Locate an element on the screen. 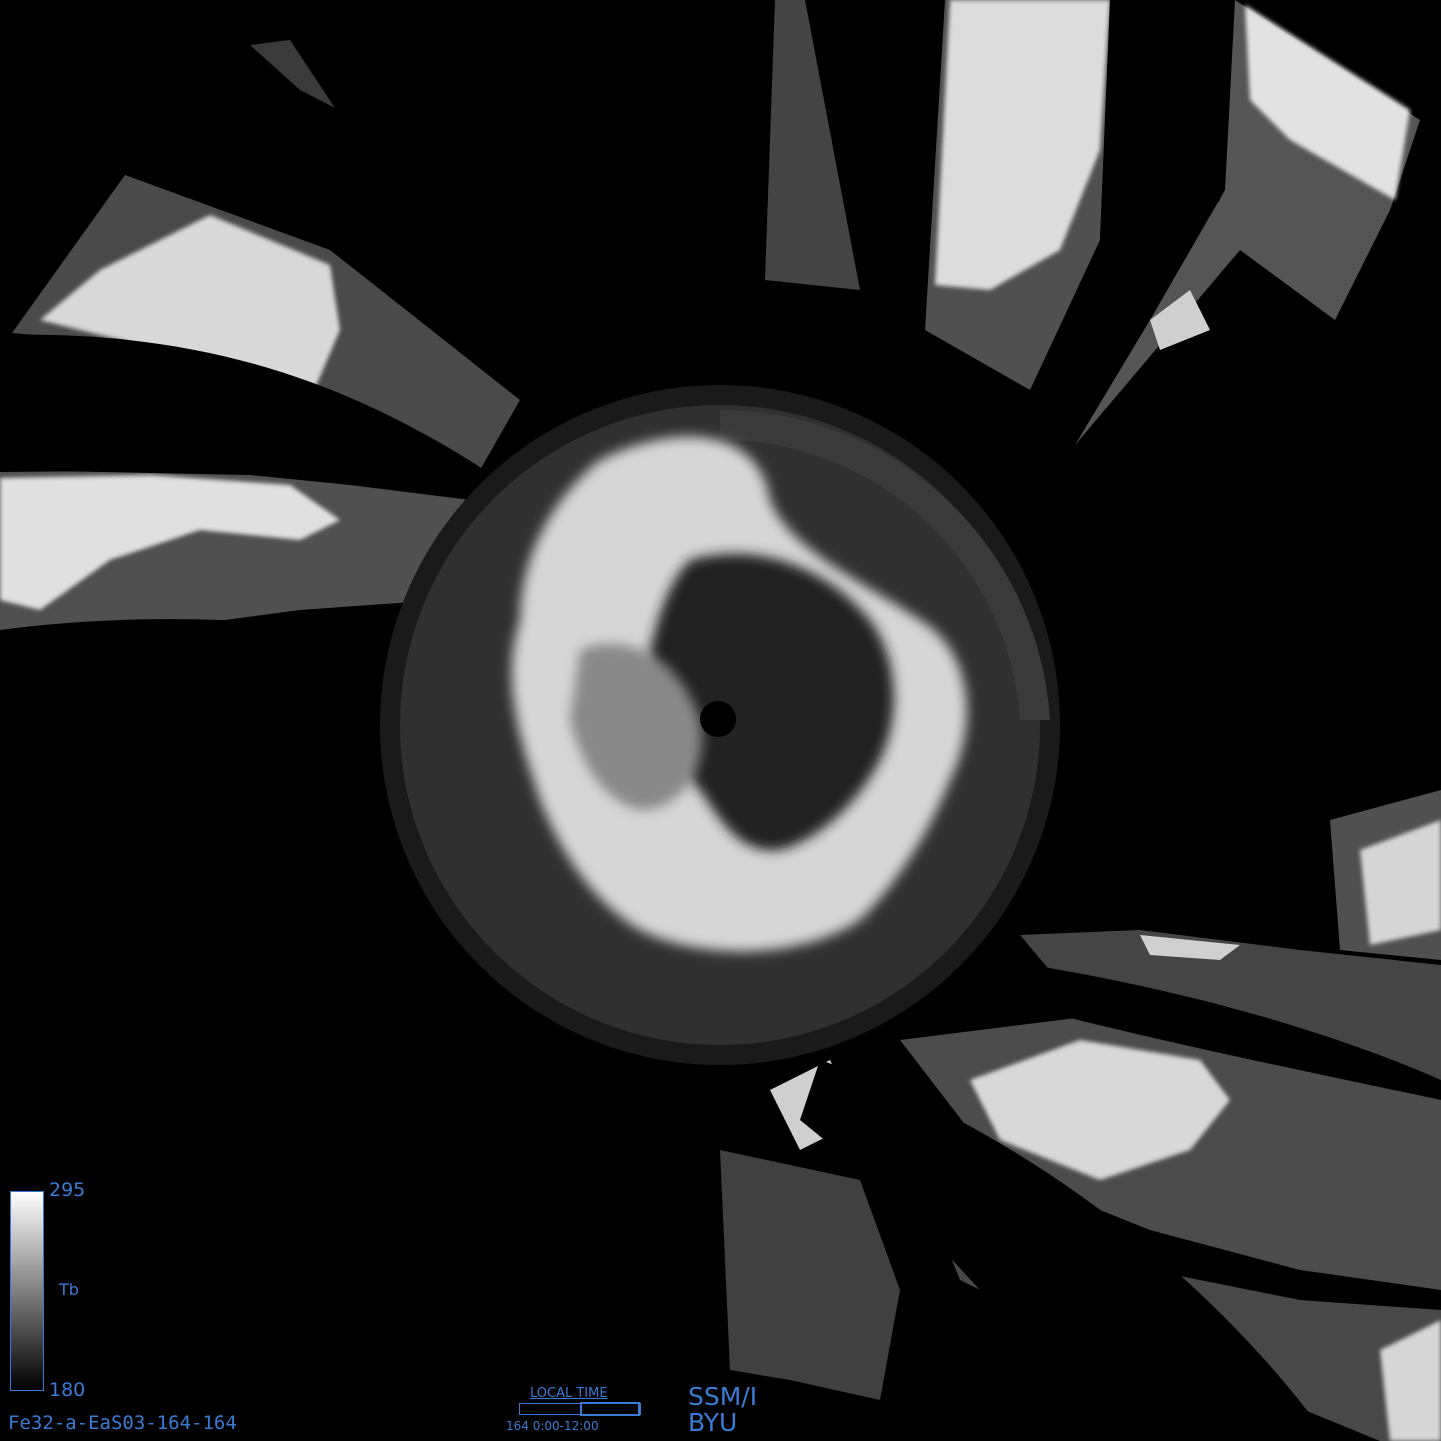 This screenshot has height=1441, width=1441. local-time-range-label: 164 0:00-12:00 is located at coordinates (552, 1426).